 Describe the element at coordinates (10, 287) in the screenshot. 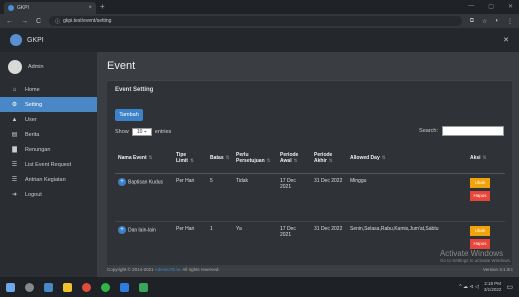

I see `start-icon` at that location.